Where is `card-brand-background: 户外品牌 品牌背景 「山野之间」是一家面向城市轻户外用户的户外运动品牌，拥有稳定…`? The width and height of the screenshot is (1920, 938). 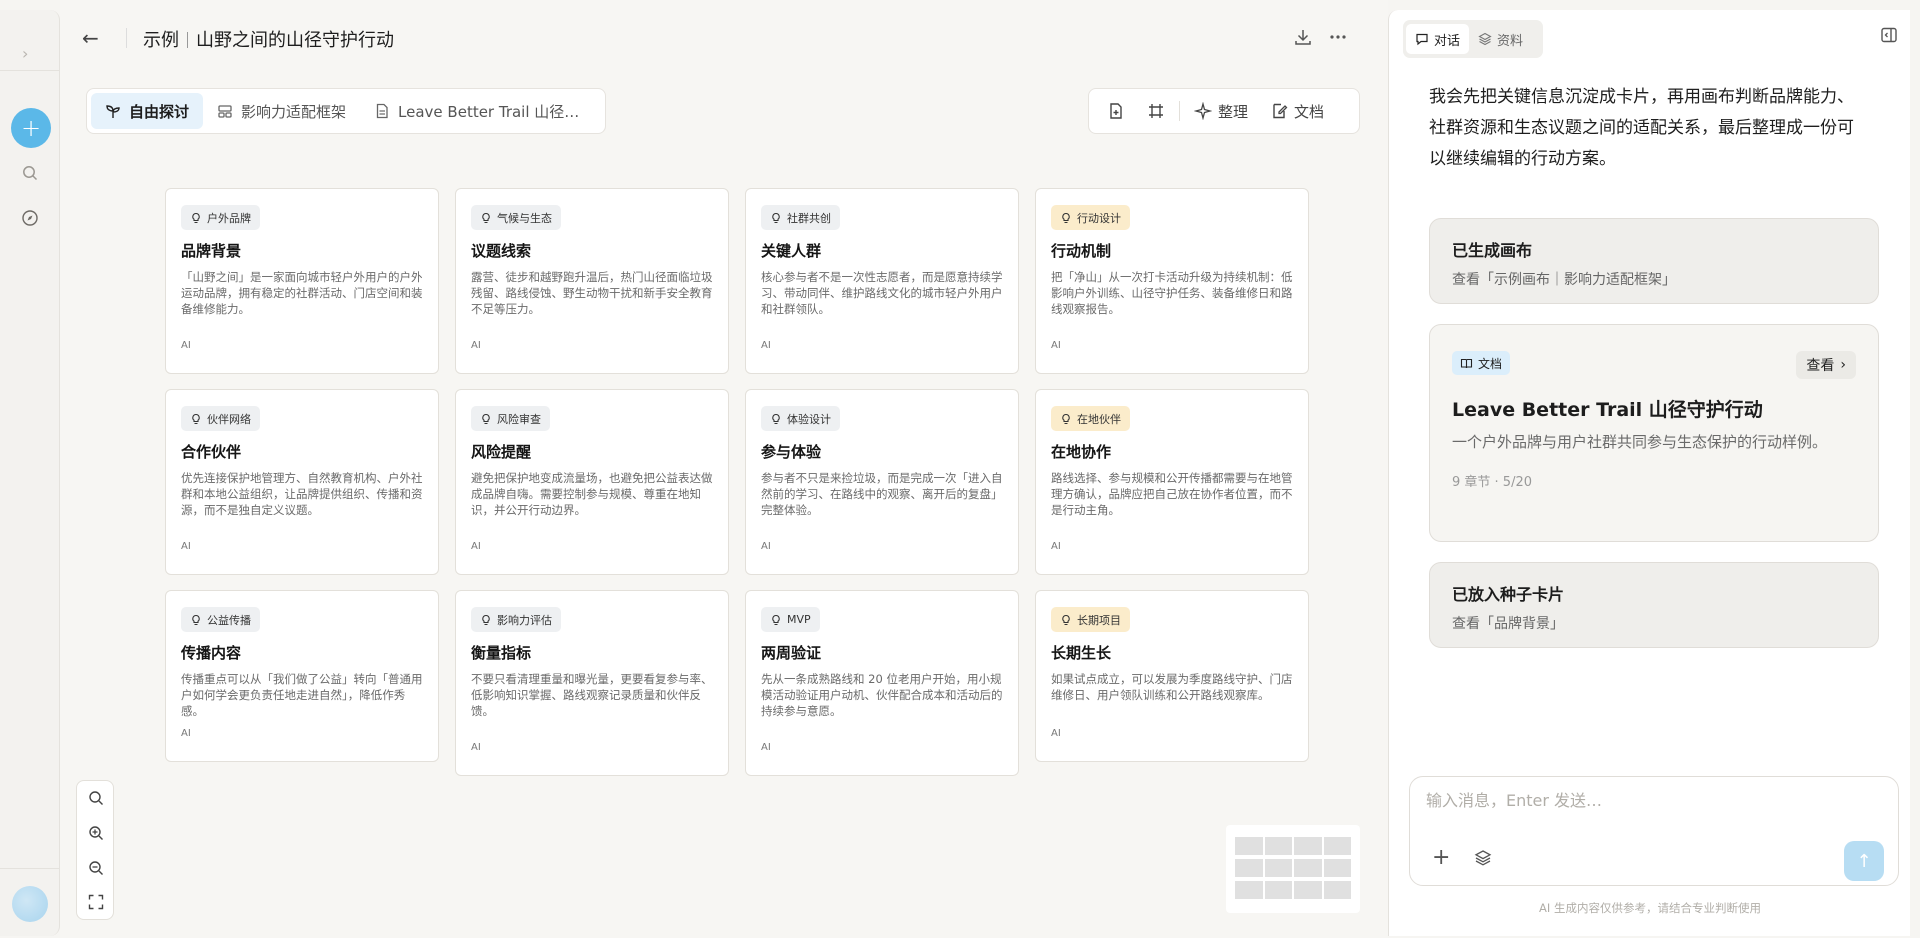 card-brand-background: 户外品牌 品牌背景 「山野之间」是一家面向城市轻户外用户的户外运动品牌，拥有稳定… is located at coordinates (302, 281).